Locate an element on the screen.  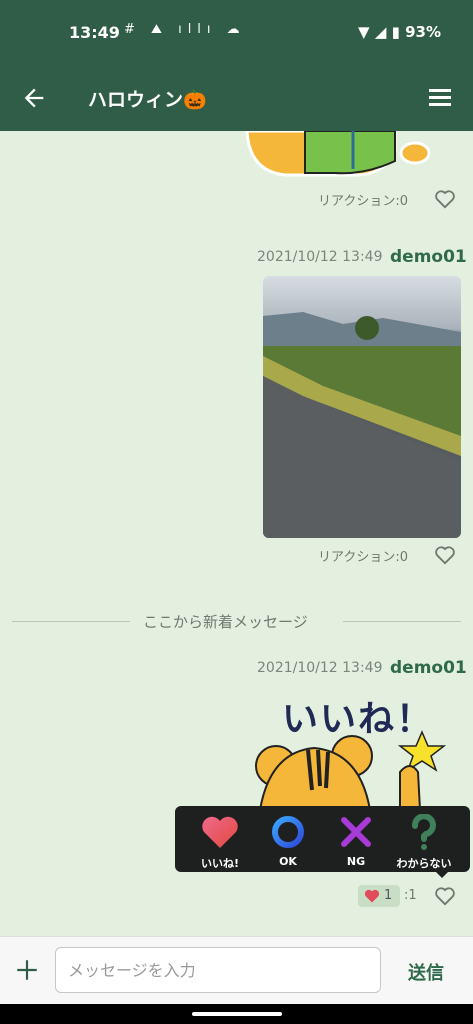
battery-icon: ▮ is located at coordinates (395, 32).